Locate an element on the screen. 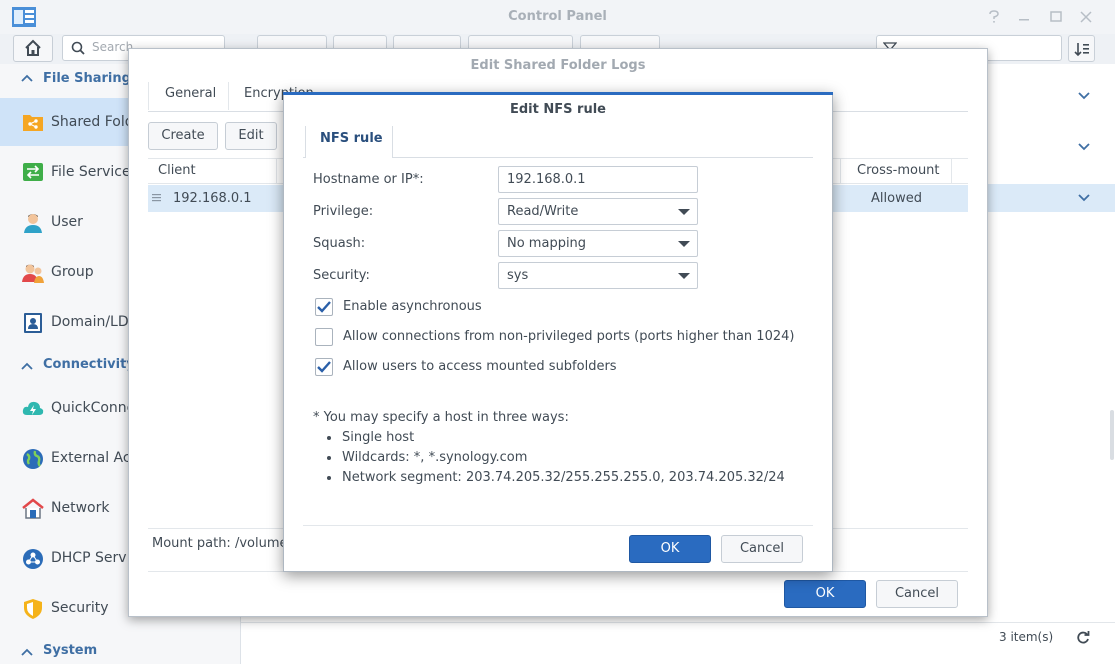  ok-button: OK is located at coordinates (825, 594).